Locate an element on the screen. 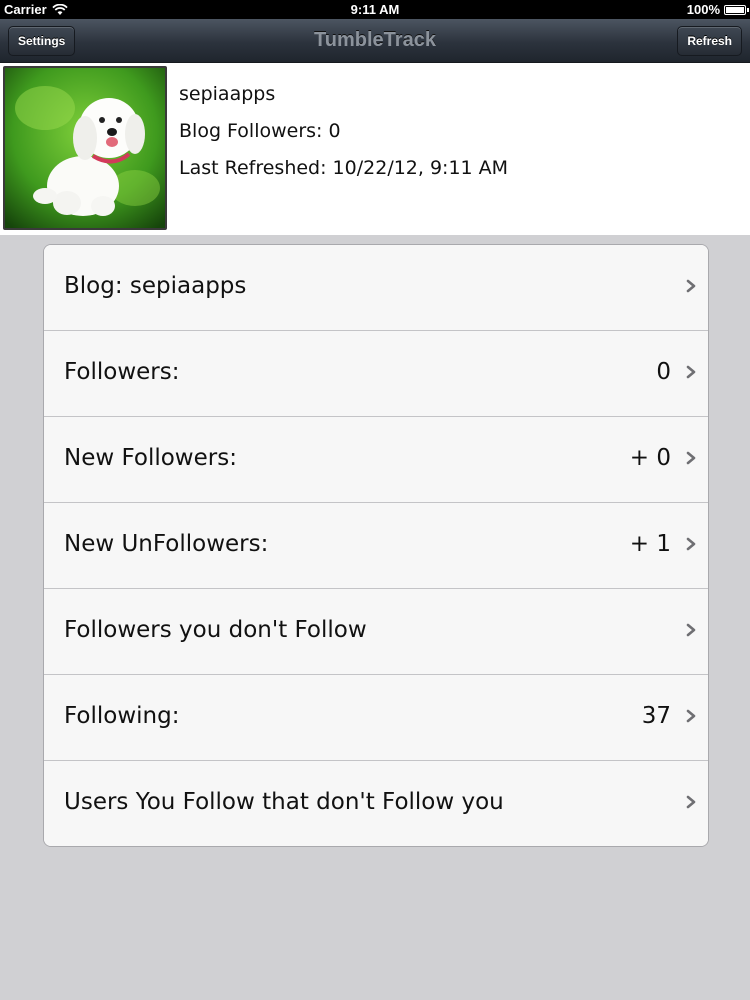  row-new-followers: New Followers: + 0 is located at coordinates (376, 460).